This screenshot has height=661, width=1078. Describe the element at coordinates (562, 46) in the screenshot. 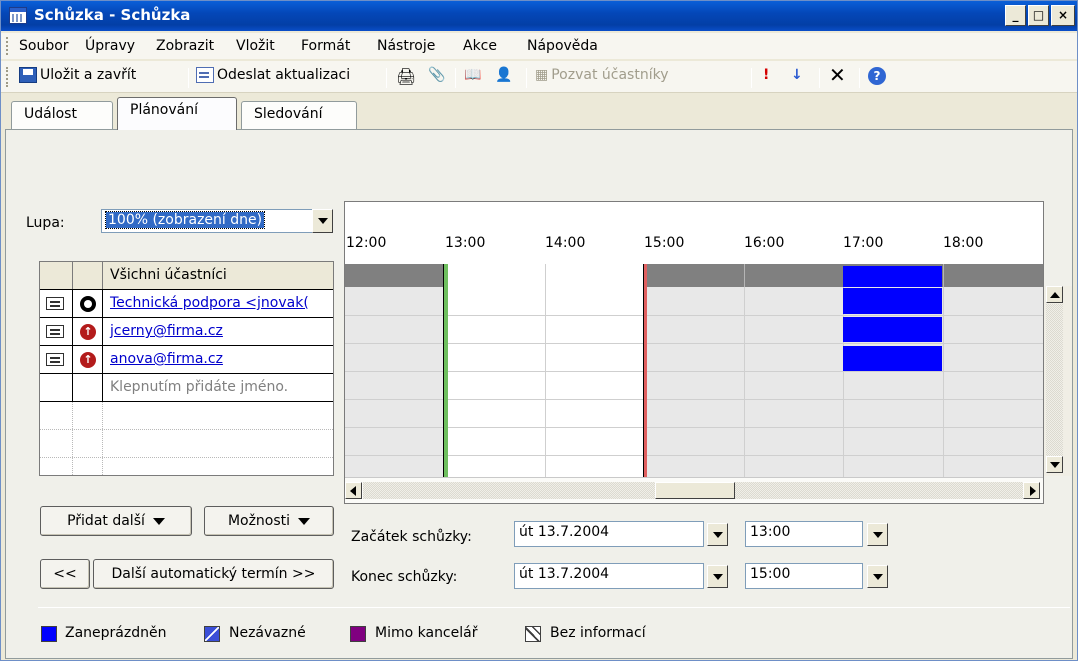

I see `menu-napoveda: Nápověda` at that location.